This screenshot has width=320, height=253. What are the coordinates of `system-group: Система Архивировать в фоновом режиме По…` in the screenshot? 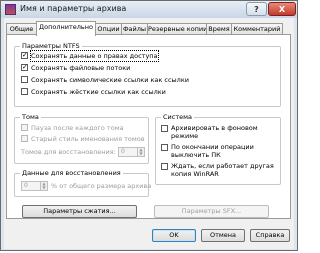 It's located at (218, 149).